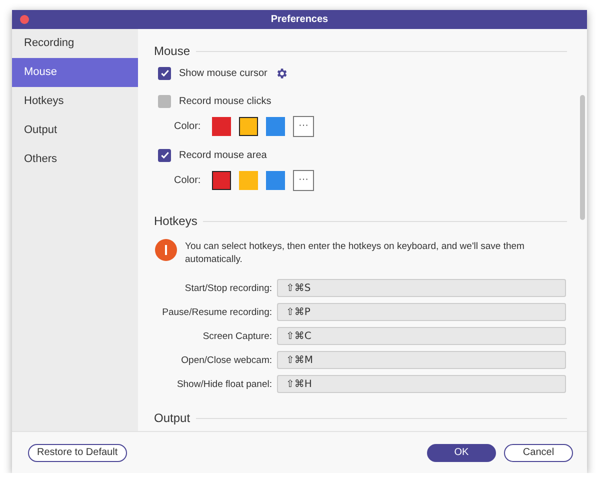 The width and height of the screenshot is (600, 489). What do you see at coordinates (224, 384) in the screenshot?
I see `hotkey-label: Show/Hide float panel:` at bounding box center [224, 384].